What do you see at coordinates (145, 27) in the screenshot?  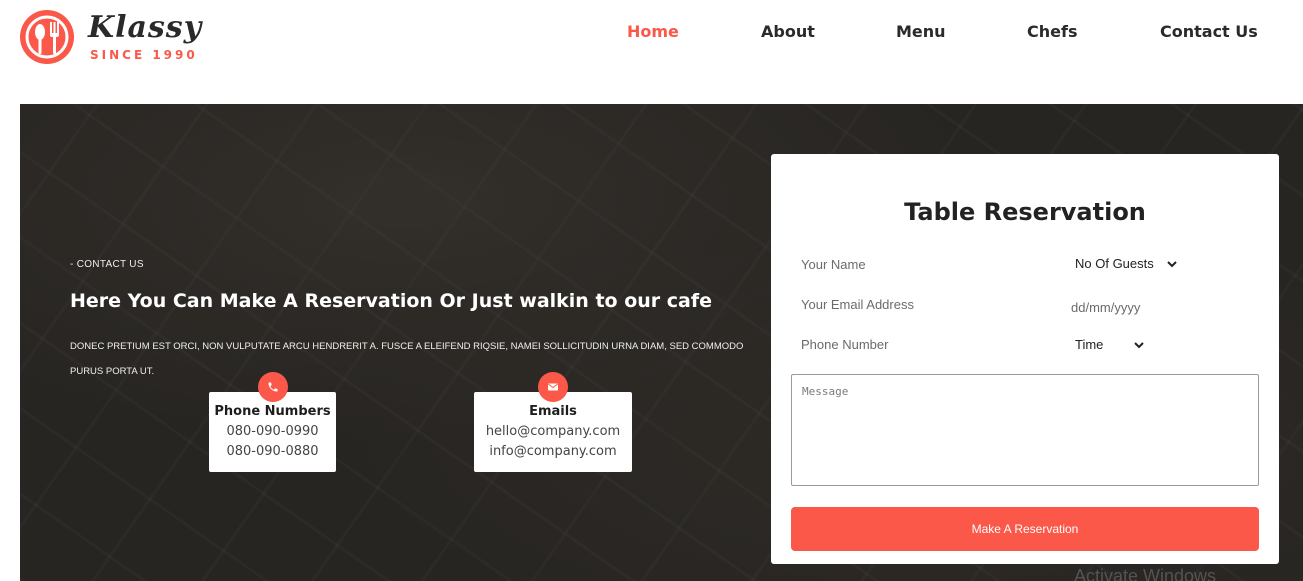 I see `brand-name: Klassy` at bounding box center [145, 27].